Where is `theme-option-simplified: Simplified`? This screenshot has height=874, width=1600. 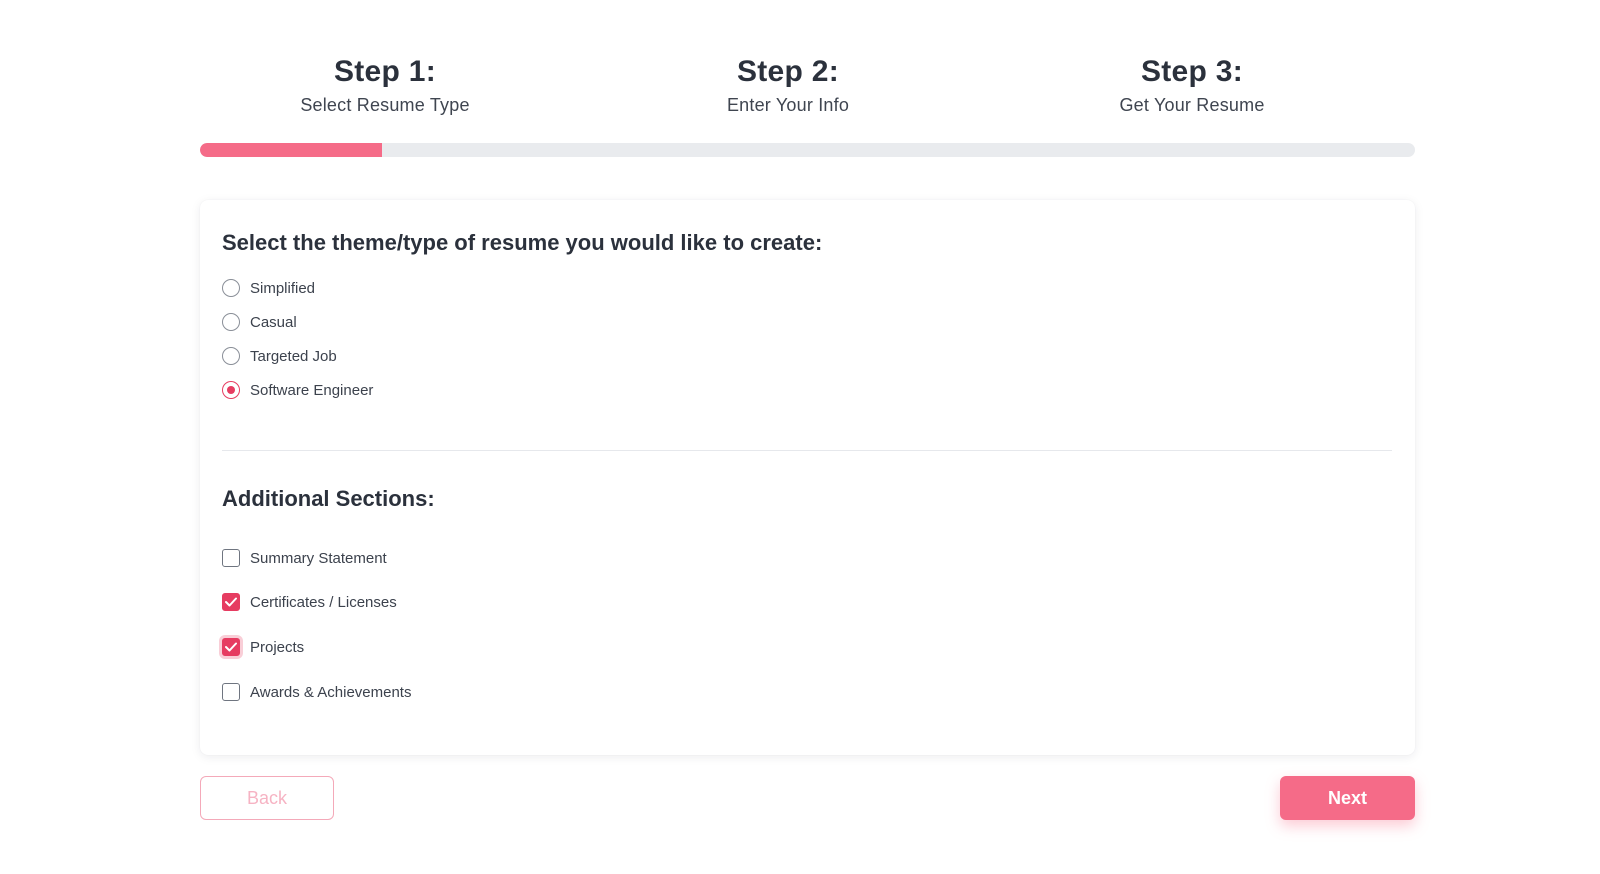 theme-option-simplified: Simplified is located at coordinates (268, 288).